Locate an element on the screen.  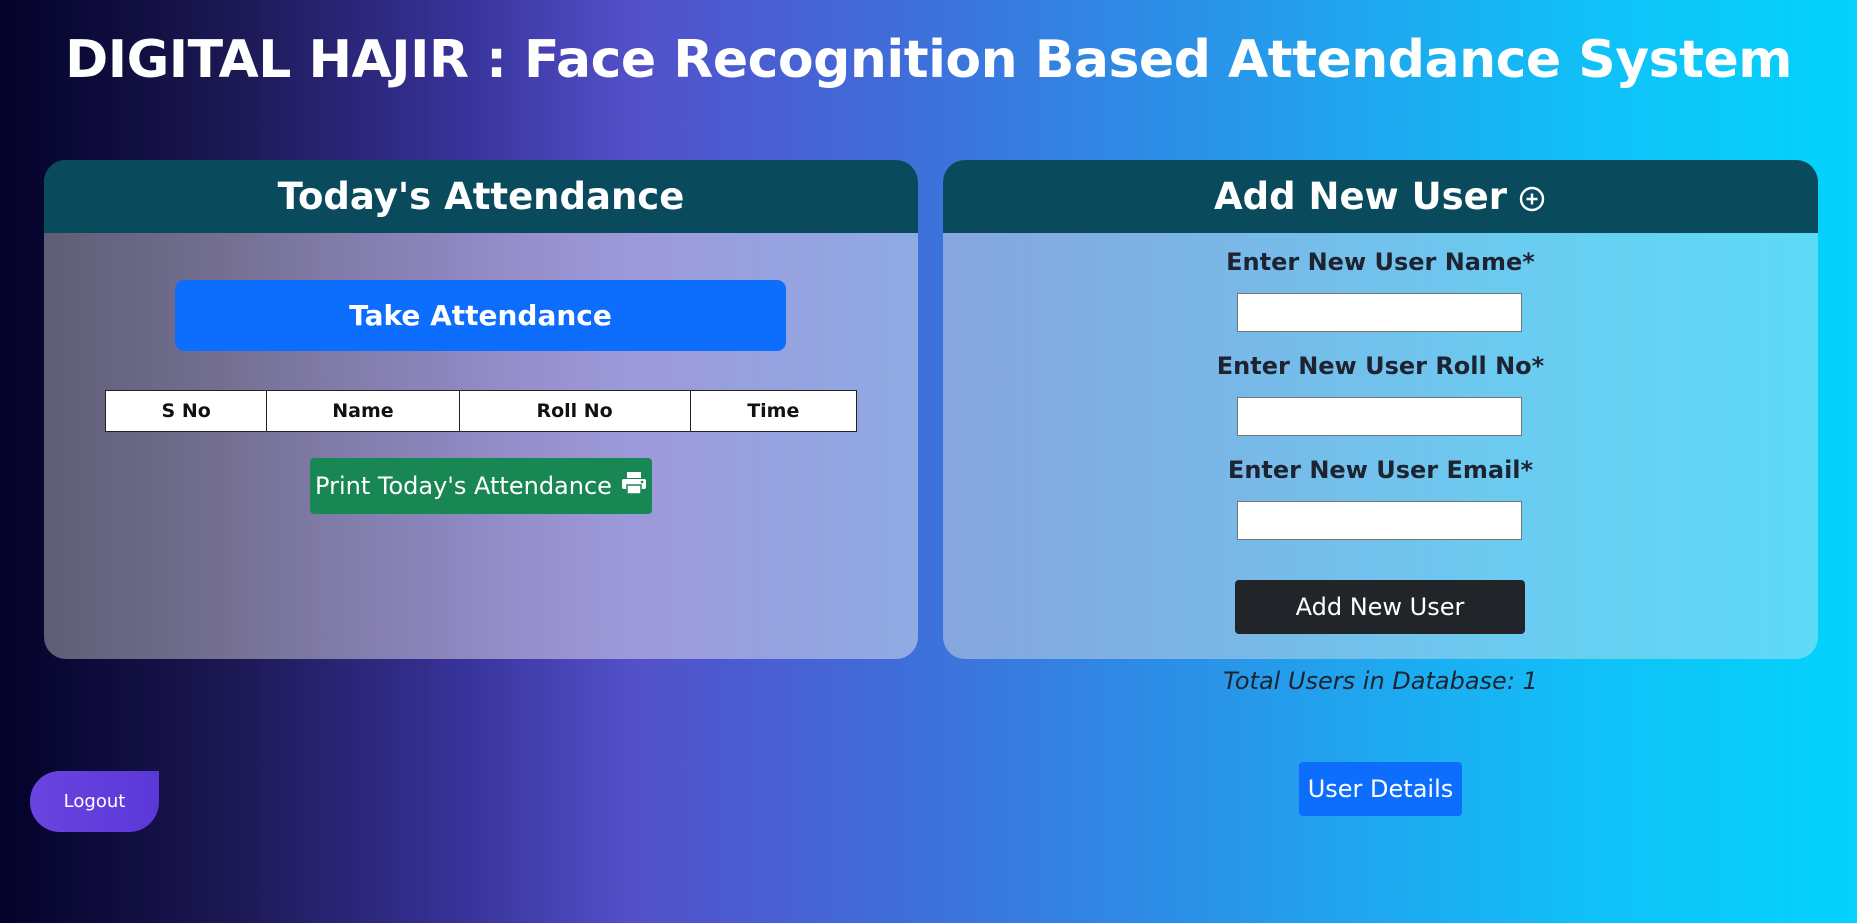
user-details-button: User Details is located at coordinates (1380, 789).